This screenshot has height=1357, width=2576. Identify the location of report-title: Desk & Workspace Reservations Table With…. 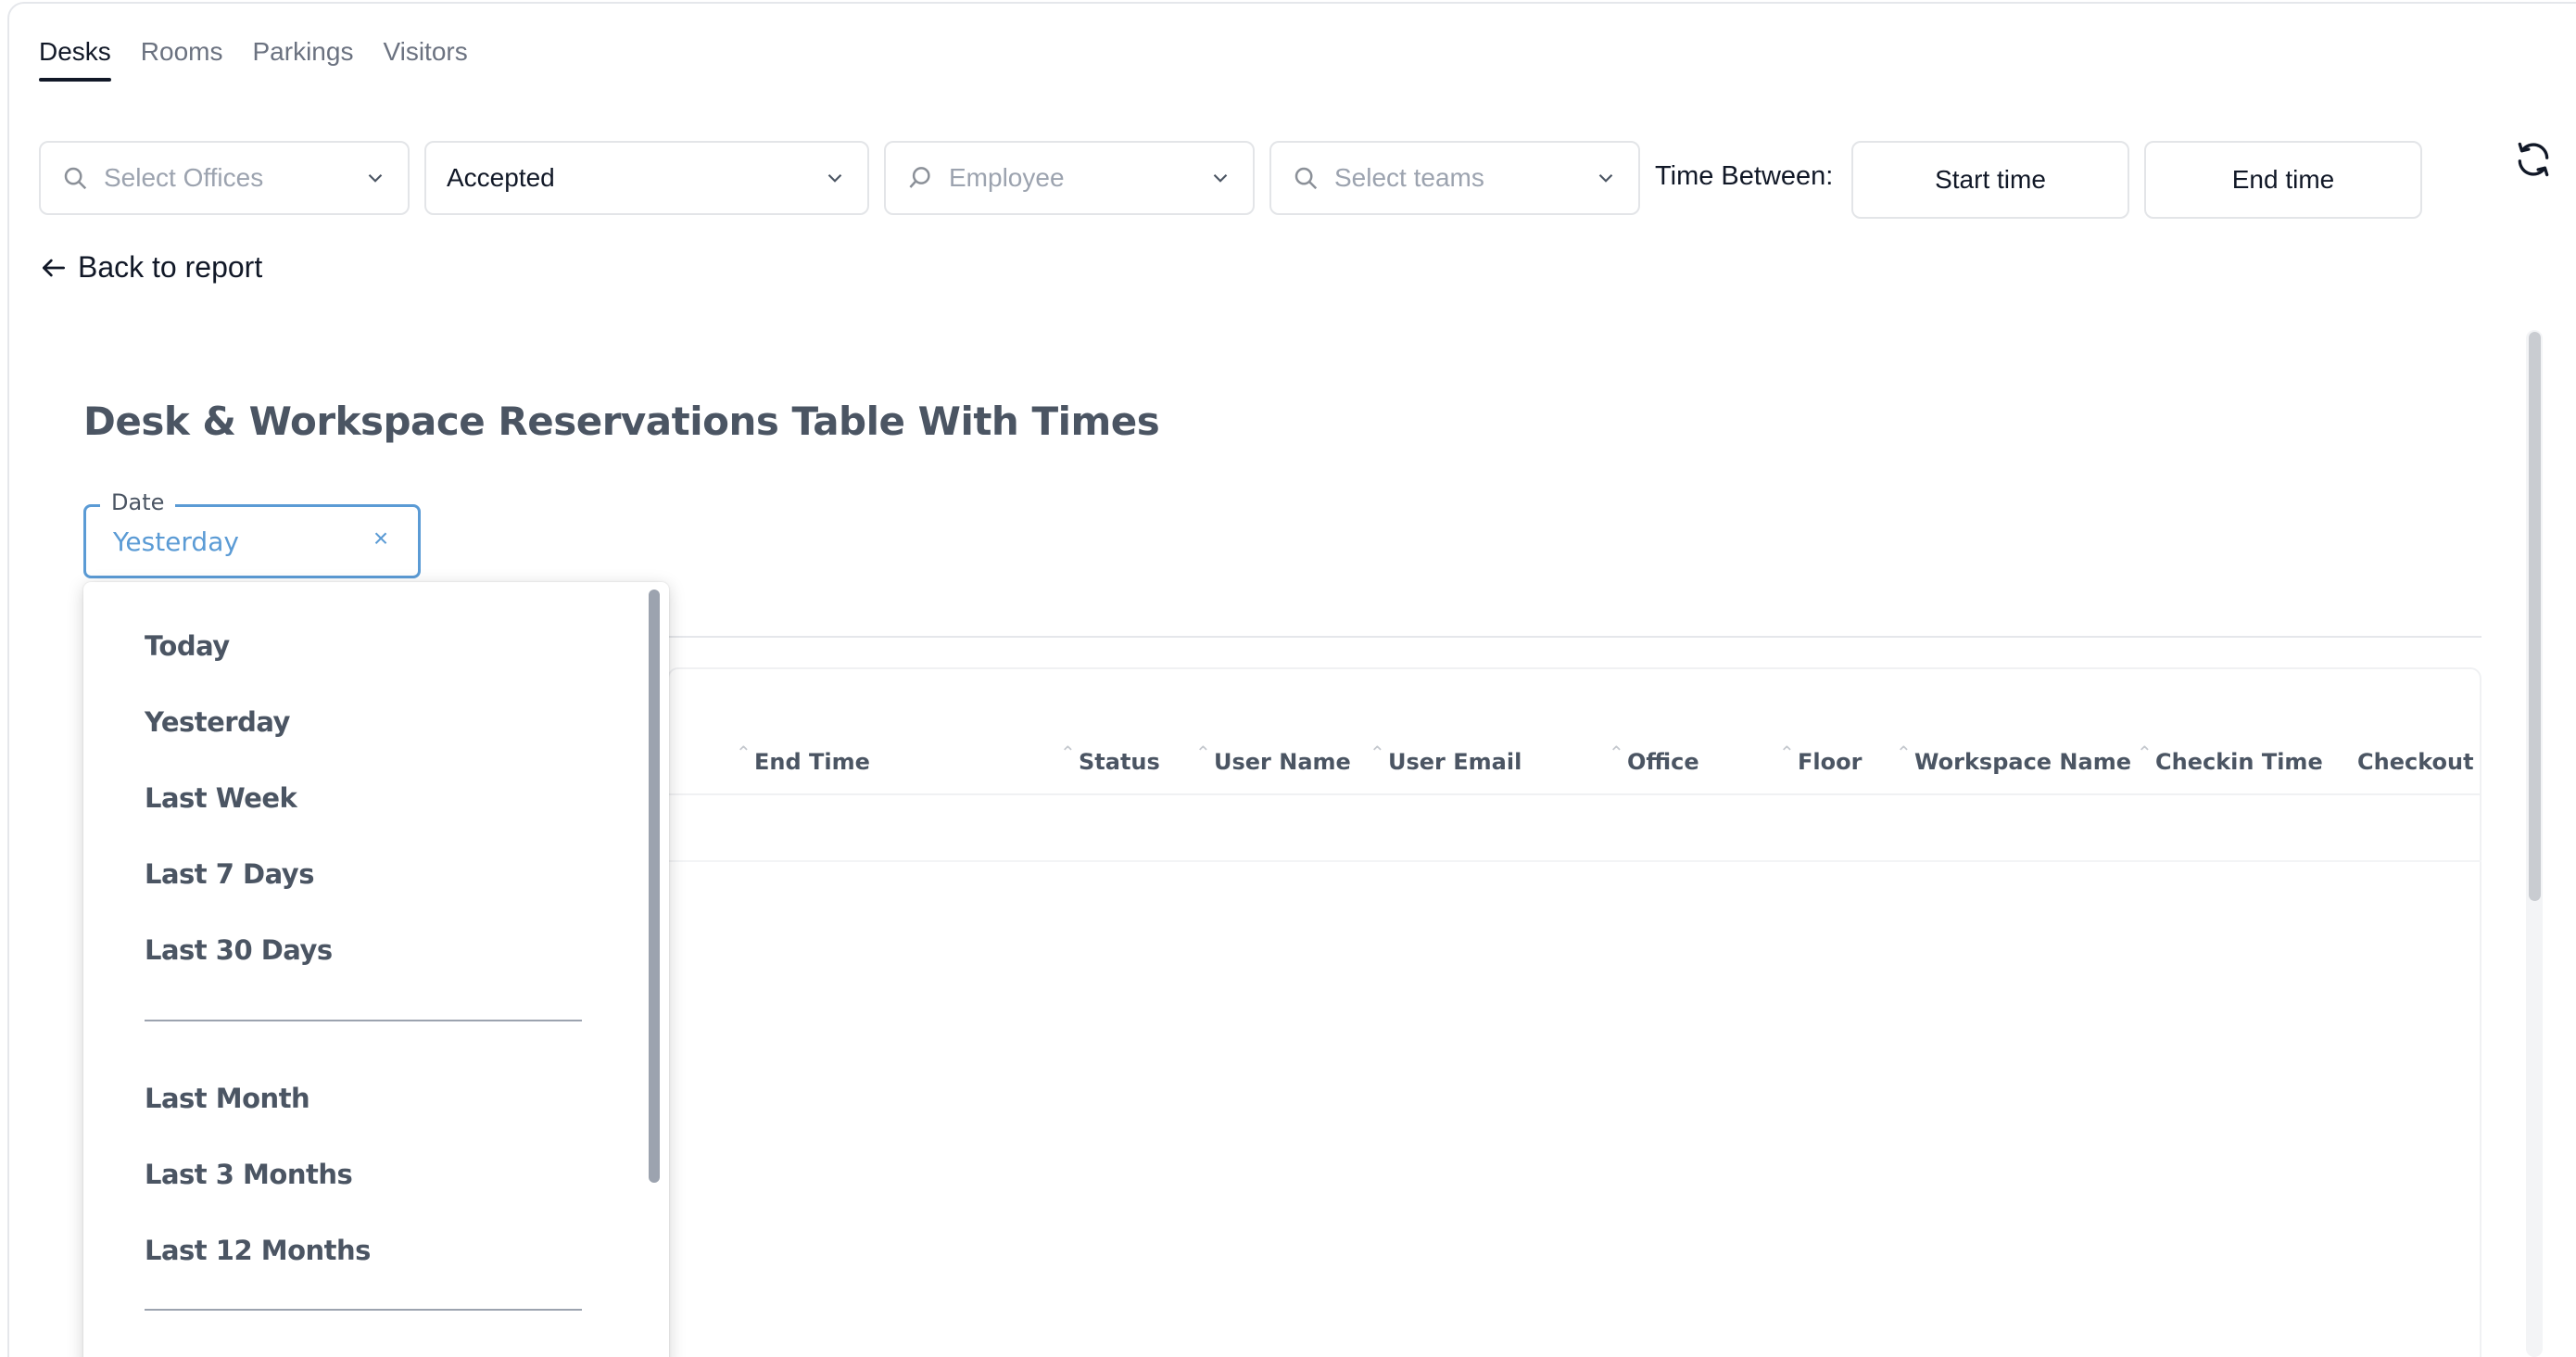
(621, 421).